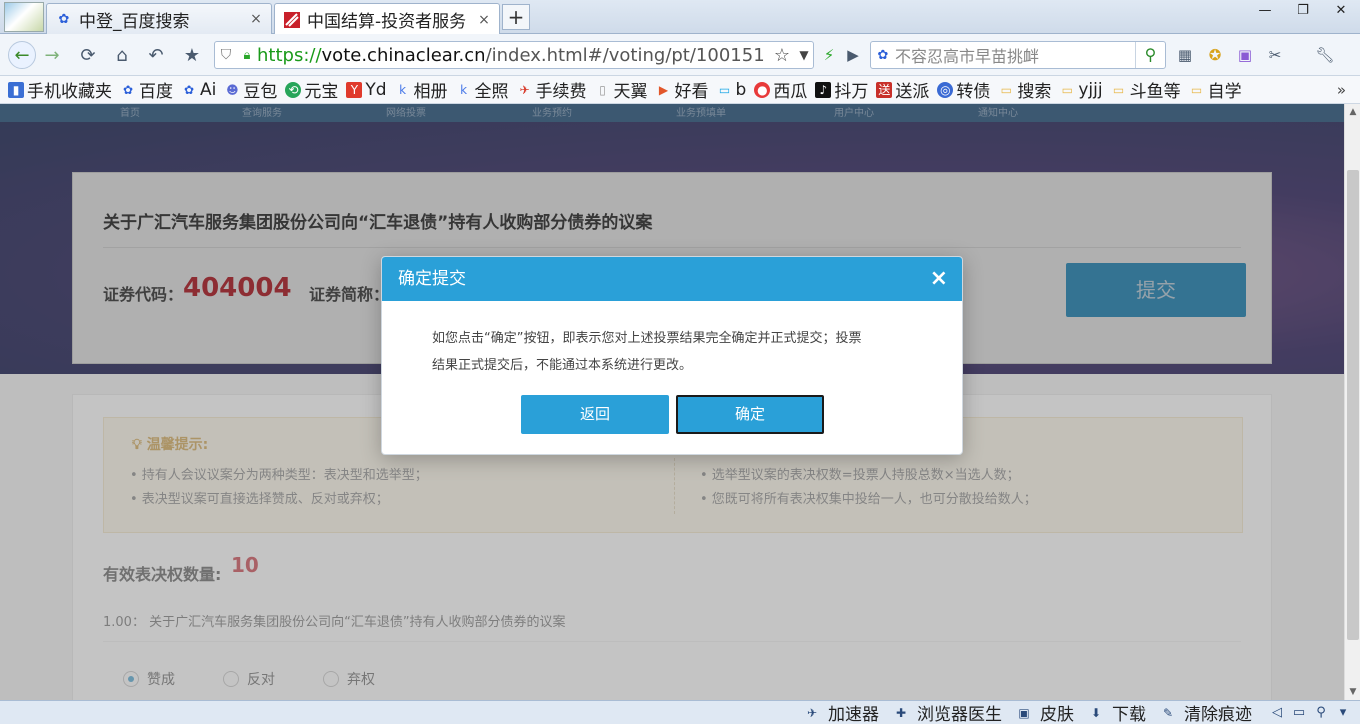 The height and width of the screenshot is (724, 1360). What do you see at coordinates (122, 55) in the screenshot?
I see `home-icon: ⌂` at bounding box center [122, 55].